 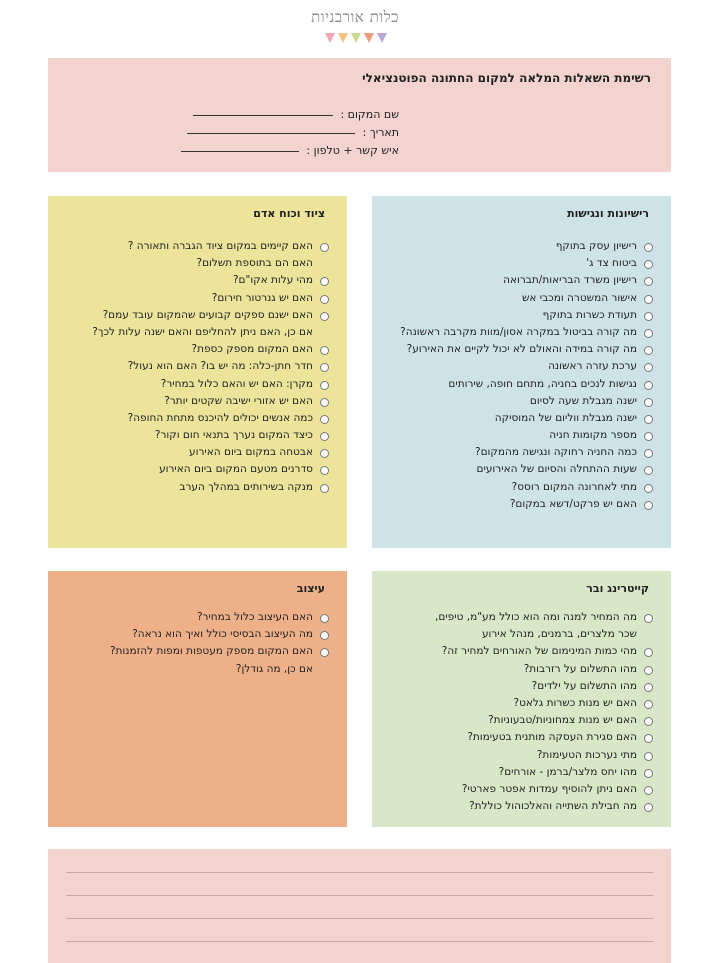 I want to click on notes-section, so click(x=359, y=906).